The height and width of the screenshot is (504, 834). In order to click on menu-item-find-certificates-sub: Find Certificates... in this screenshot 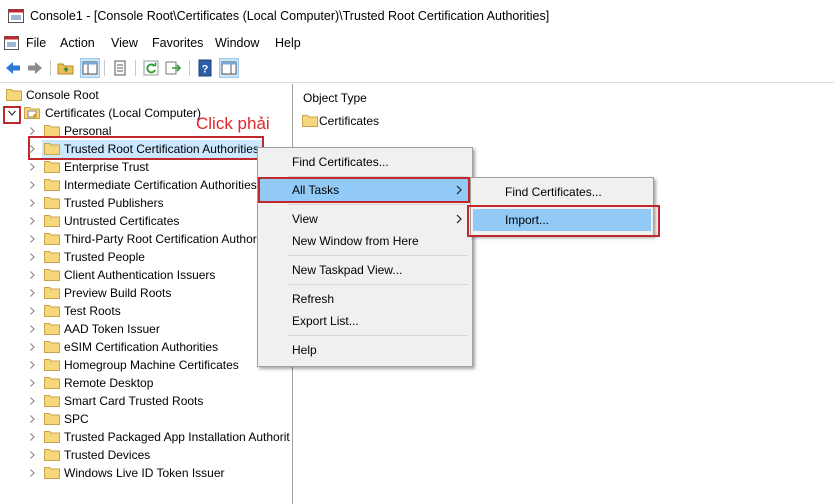, I will do `click(562, 192)`.